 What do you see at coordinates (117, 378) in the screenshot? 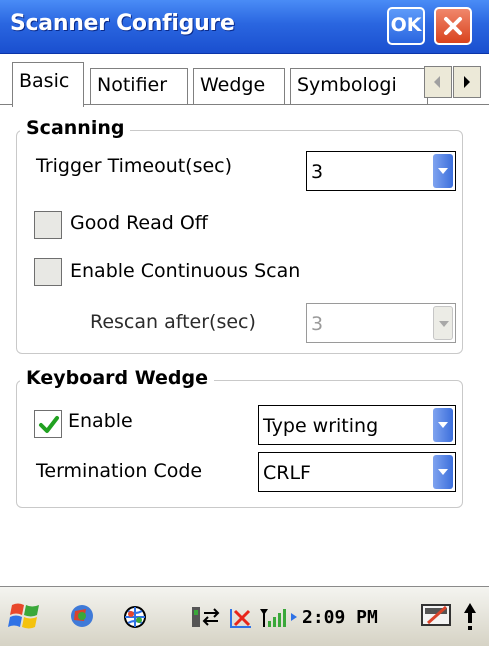
I see `keyboard-wedge-group-title: Keyboard Wedge` at bounding box center [117, 378].